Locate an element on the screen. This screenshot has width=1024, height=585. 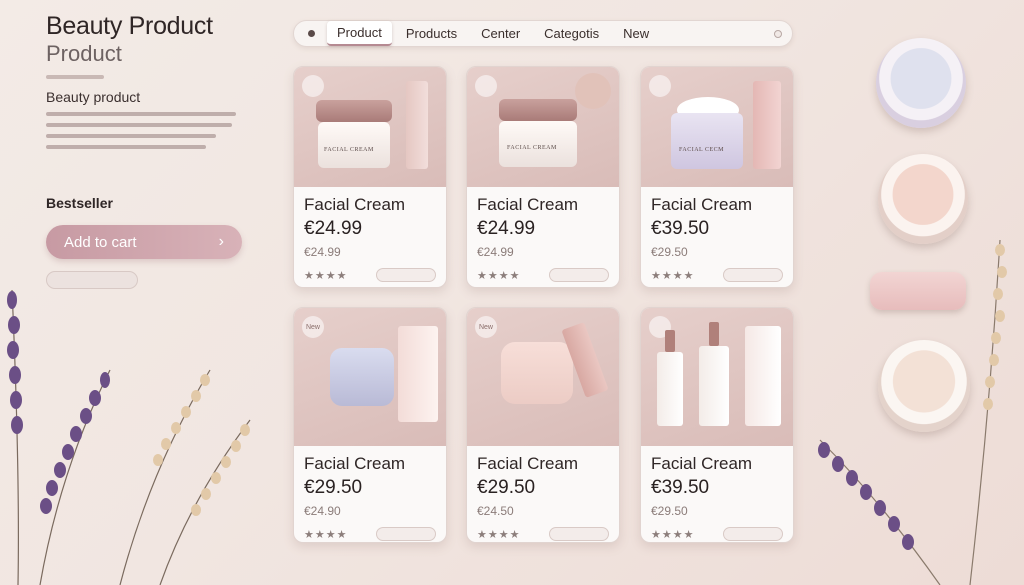
lavender-flowers-left is located at coordinates (129, 437).